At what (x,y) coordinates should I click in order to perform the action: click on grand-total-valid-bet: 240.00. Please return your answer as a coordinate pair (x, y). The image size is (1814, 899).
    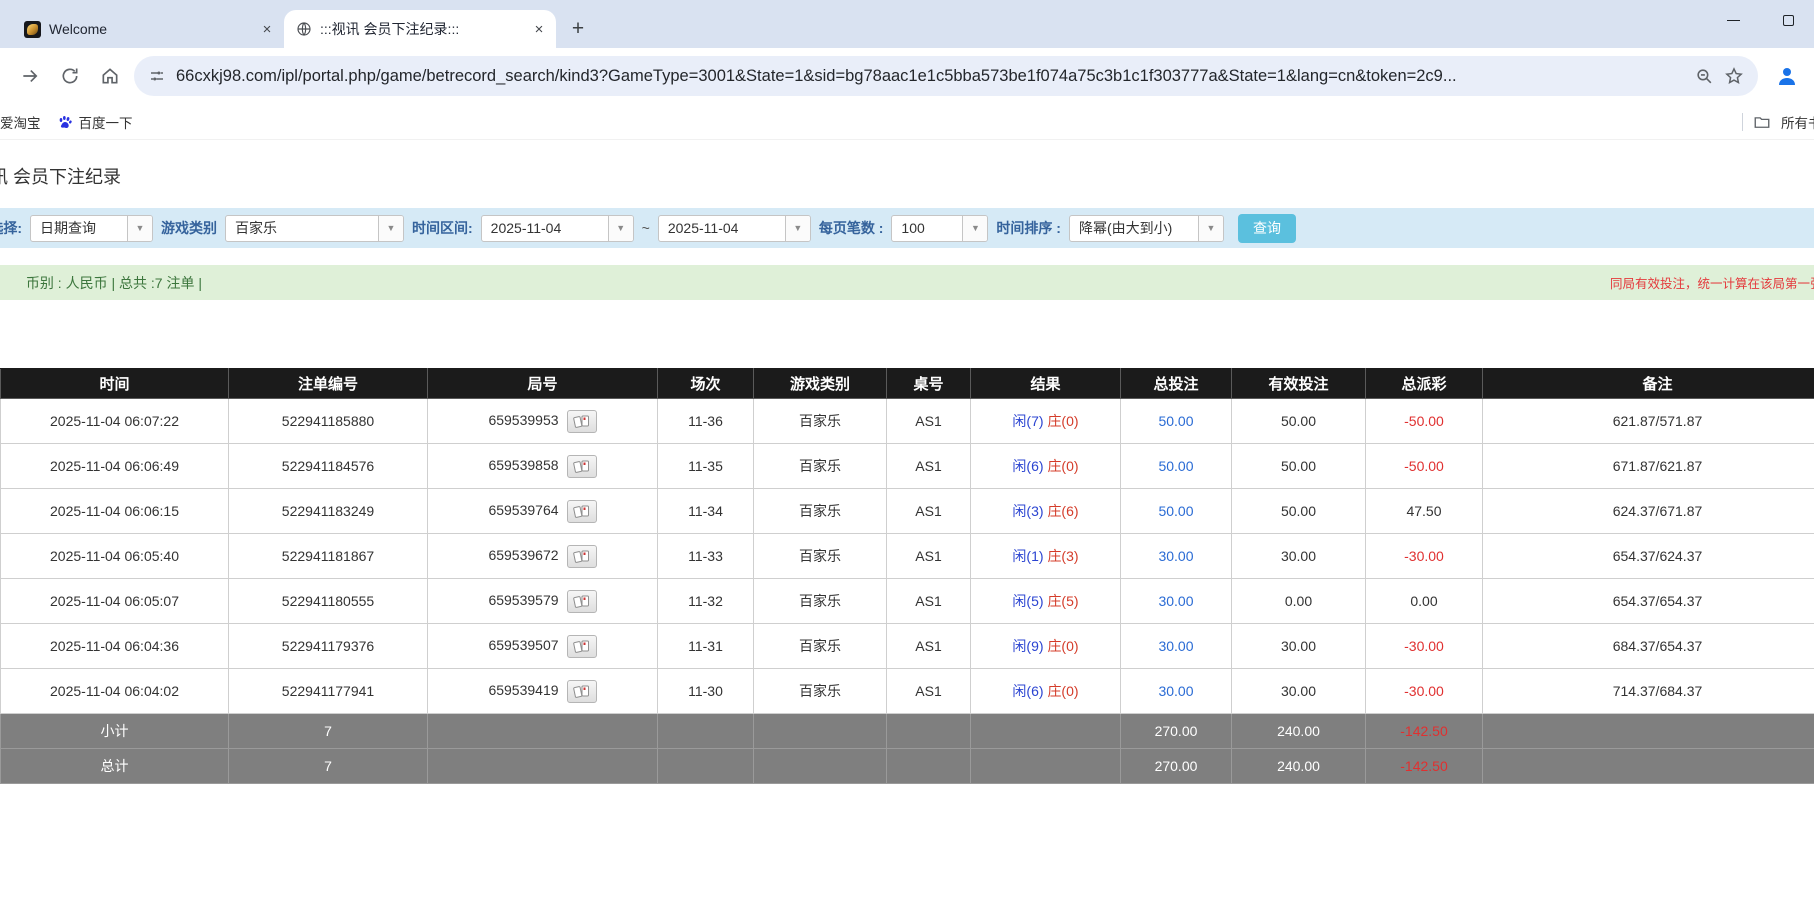
    Looking at the image, I should click on (1298, 766).